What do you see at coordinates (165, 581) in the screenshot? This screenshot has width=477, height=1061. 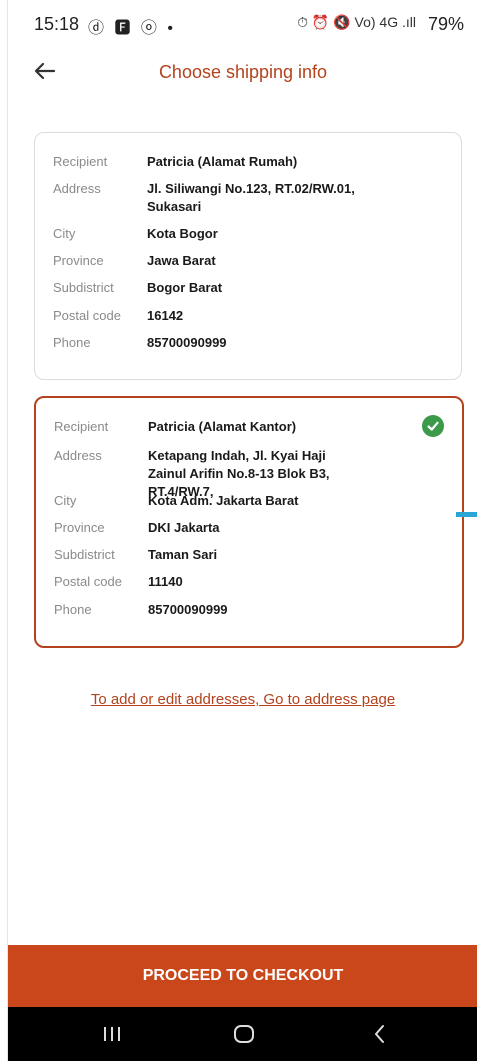 I see `field-value: 11140` at bounding box center [165, 581].